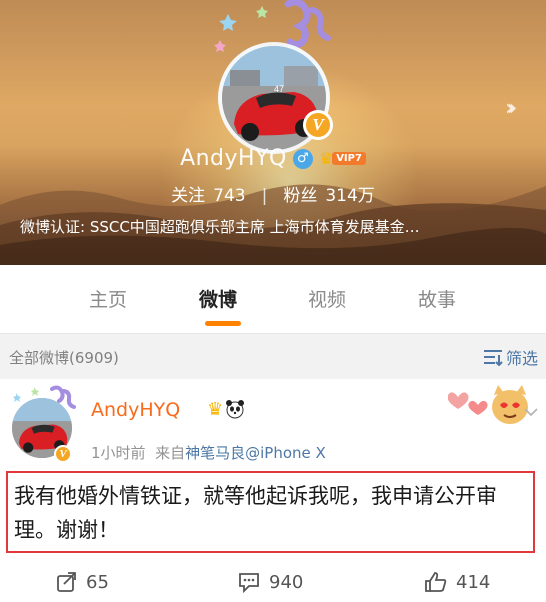  I want to click on post-actions: 65 940 414, so click(273, 584).